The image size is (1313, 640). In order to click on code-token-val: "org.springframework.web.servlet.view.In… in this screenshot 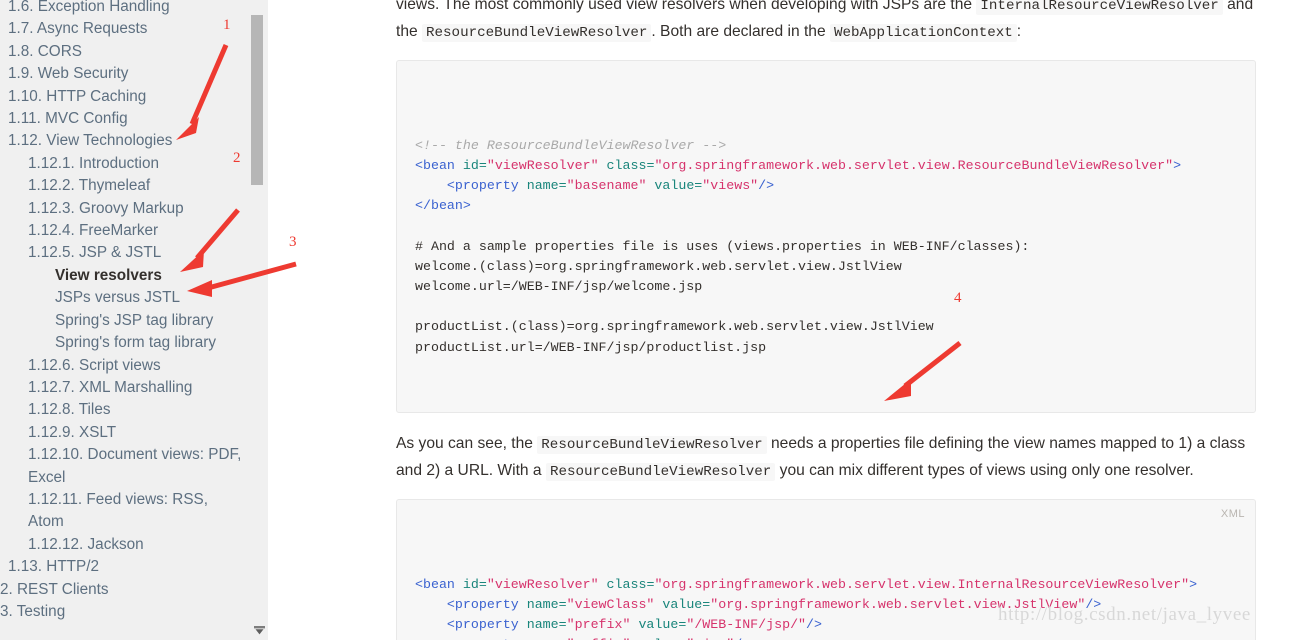, I will do `click(922, 584)`.